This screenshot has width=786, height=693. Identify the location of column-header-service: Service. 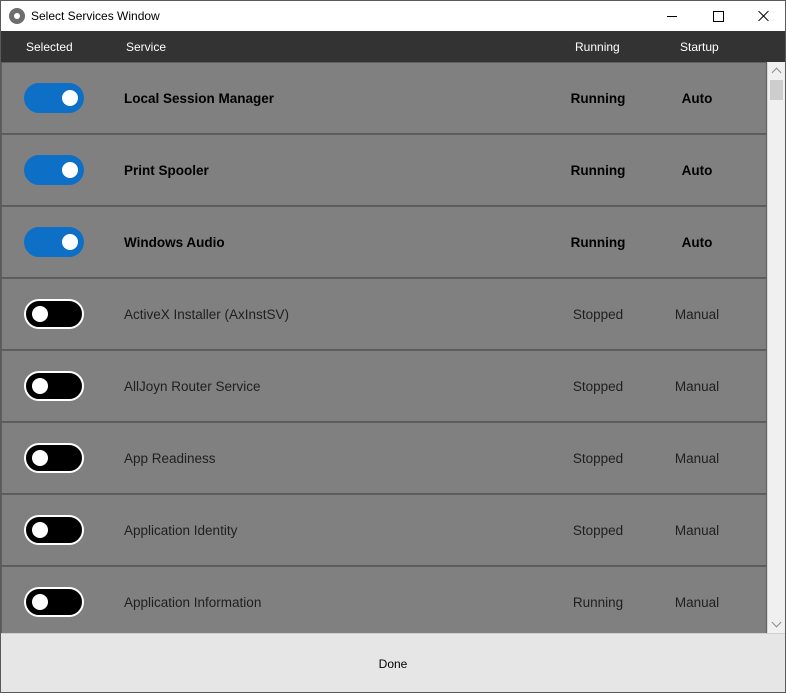
(146, 47).